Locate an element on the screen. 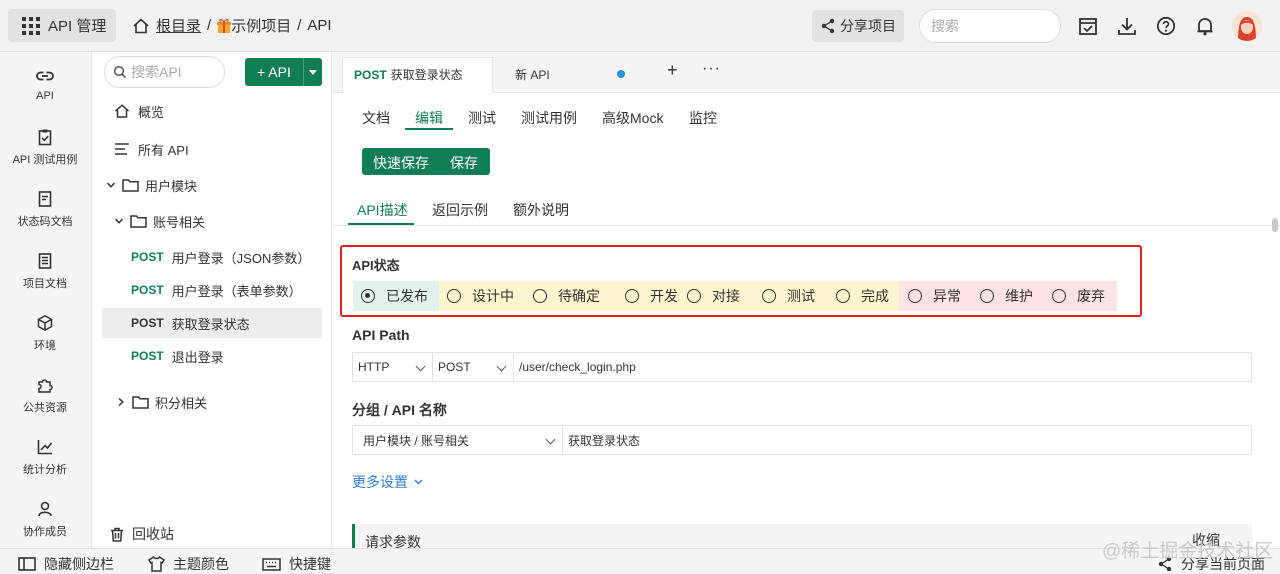 This screenshot has height=574, width=1280. api-search-input: 搜索API is located at coordinates (164, 72).